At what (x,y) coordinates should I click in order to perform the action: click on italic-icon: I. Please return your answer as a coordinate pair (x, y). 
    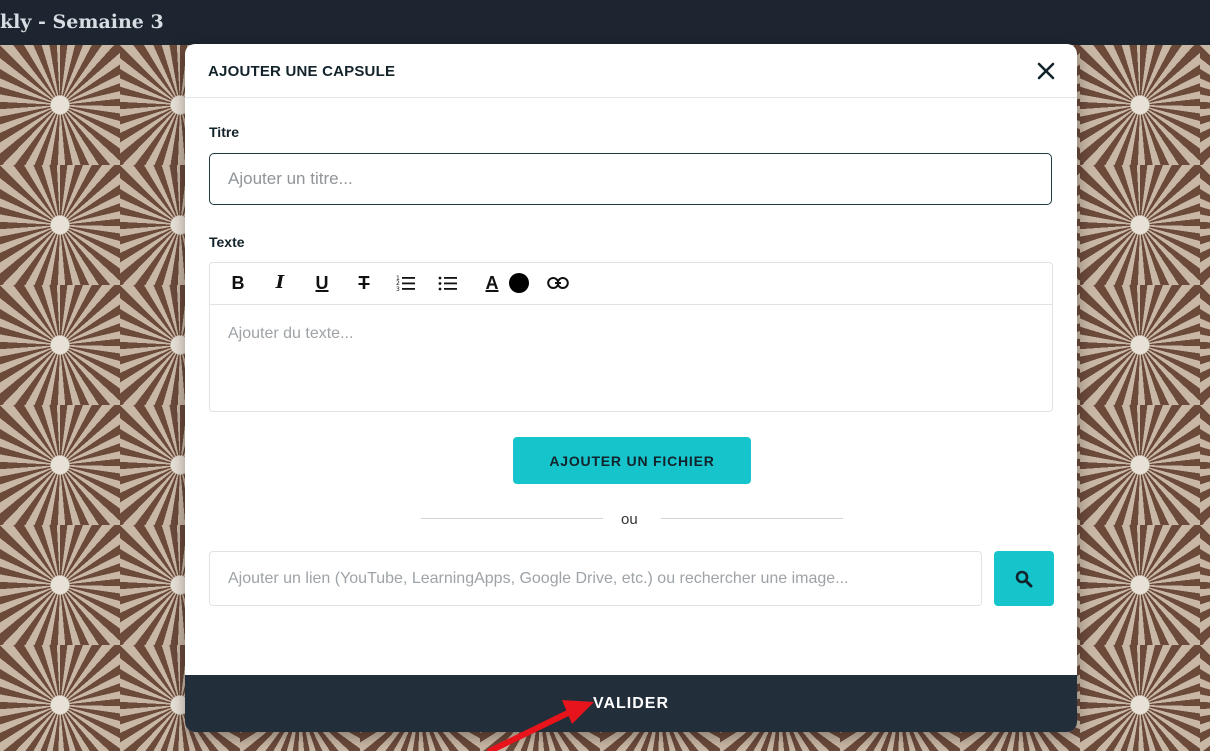
    Looking at the image, I should click on (280, 282).